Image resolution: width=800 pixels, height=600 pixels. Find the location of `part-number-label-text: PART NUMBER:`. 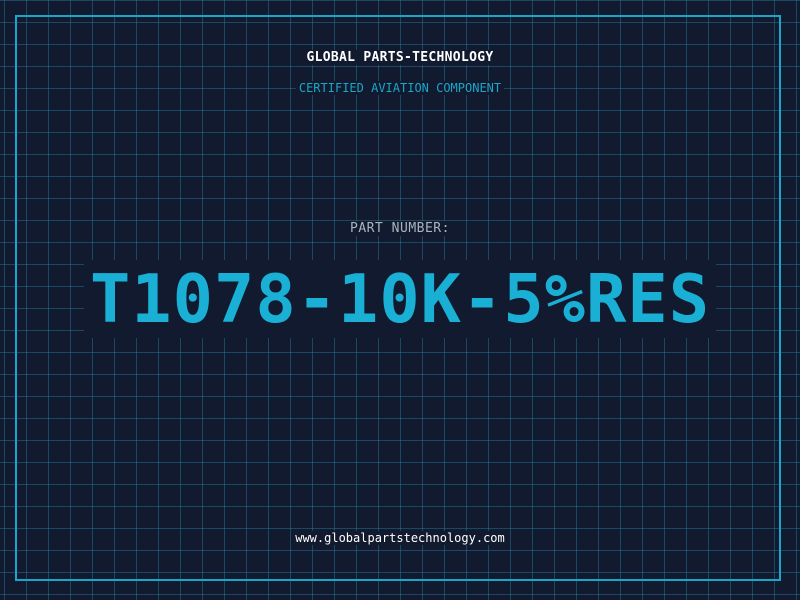

part-number-label-text: PART NUMBER: is located at coordinates (400, 228).